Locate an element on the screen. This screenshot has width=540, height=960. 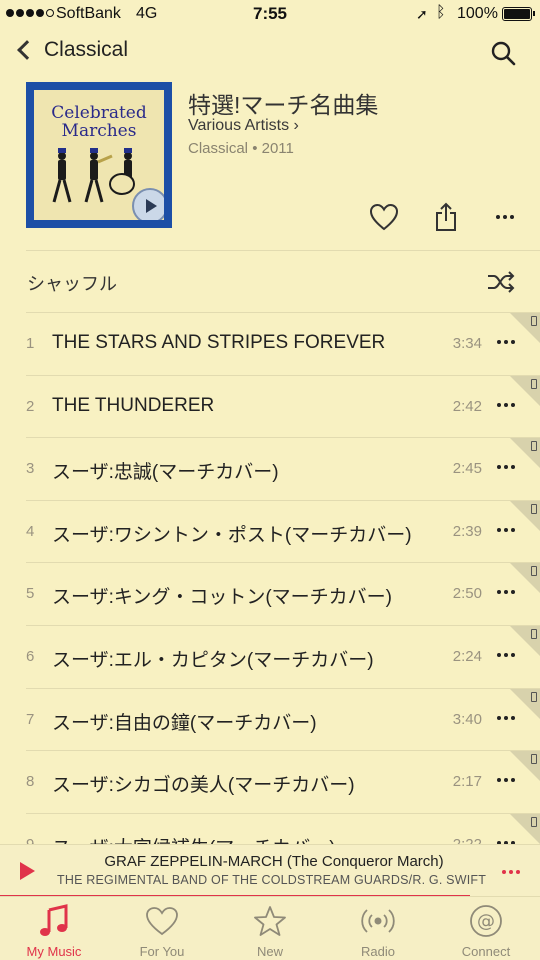
artwork-inner: Celebrated Marches is located at coordinates (99, 155).